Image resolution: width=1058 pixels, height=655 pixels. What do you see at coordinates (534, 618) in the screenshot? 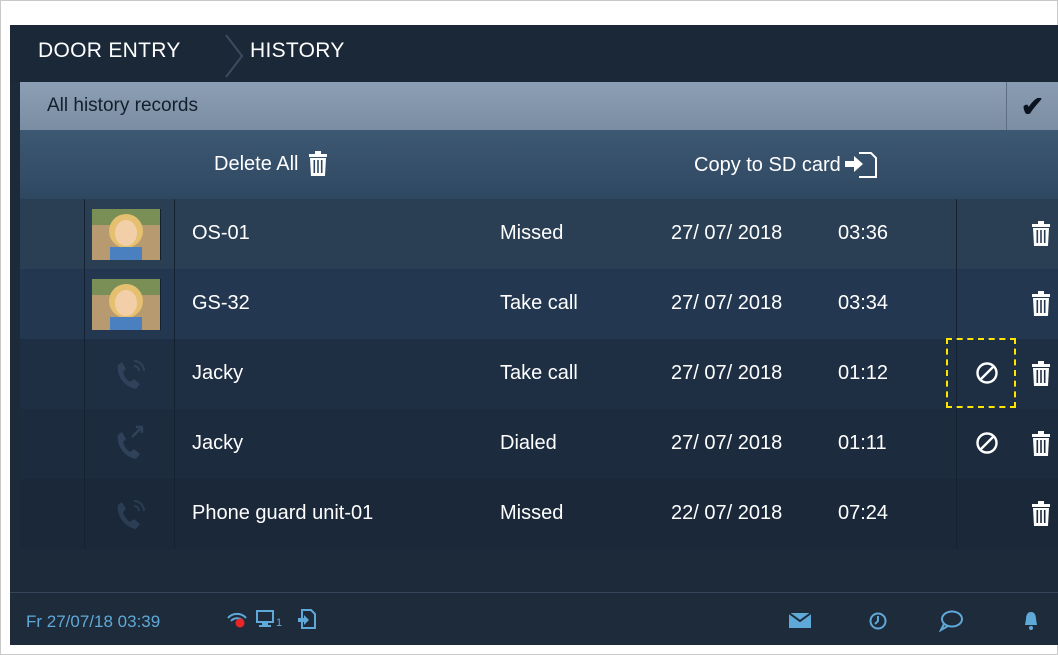
I see `status-bar: Fr 27/07/18 03:39 1` at bounding box center [534, 618].